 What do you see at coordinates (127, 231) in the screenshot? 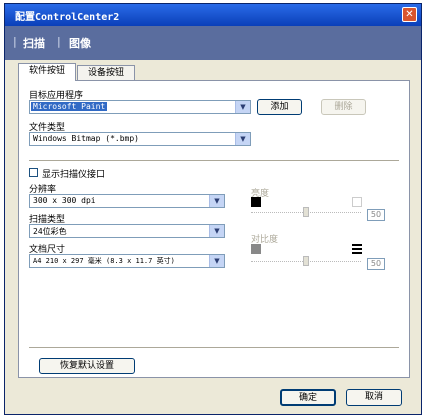
I see `scan-type-select: 24位彩色 ▼` at bounding box center [127, 231].